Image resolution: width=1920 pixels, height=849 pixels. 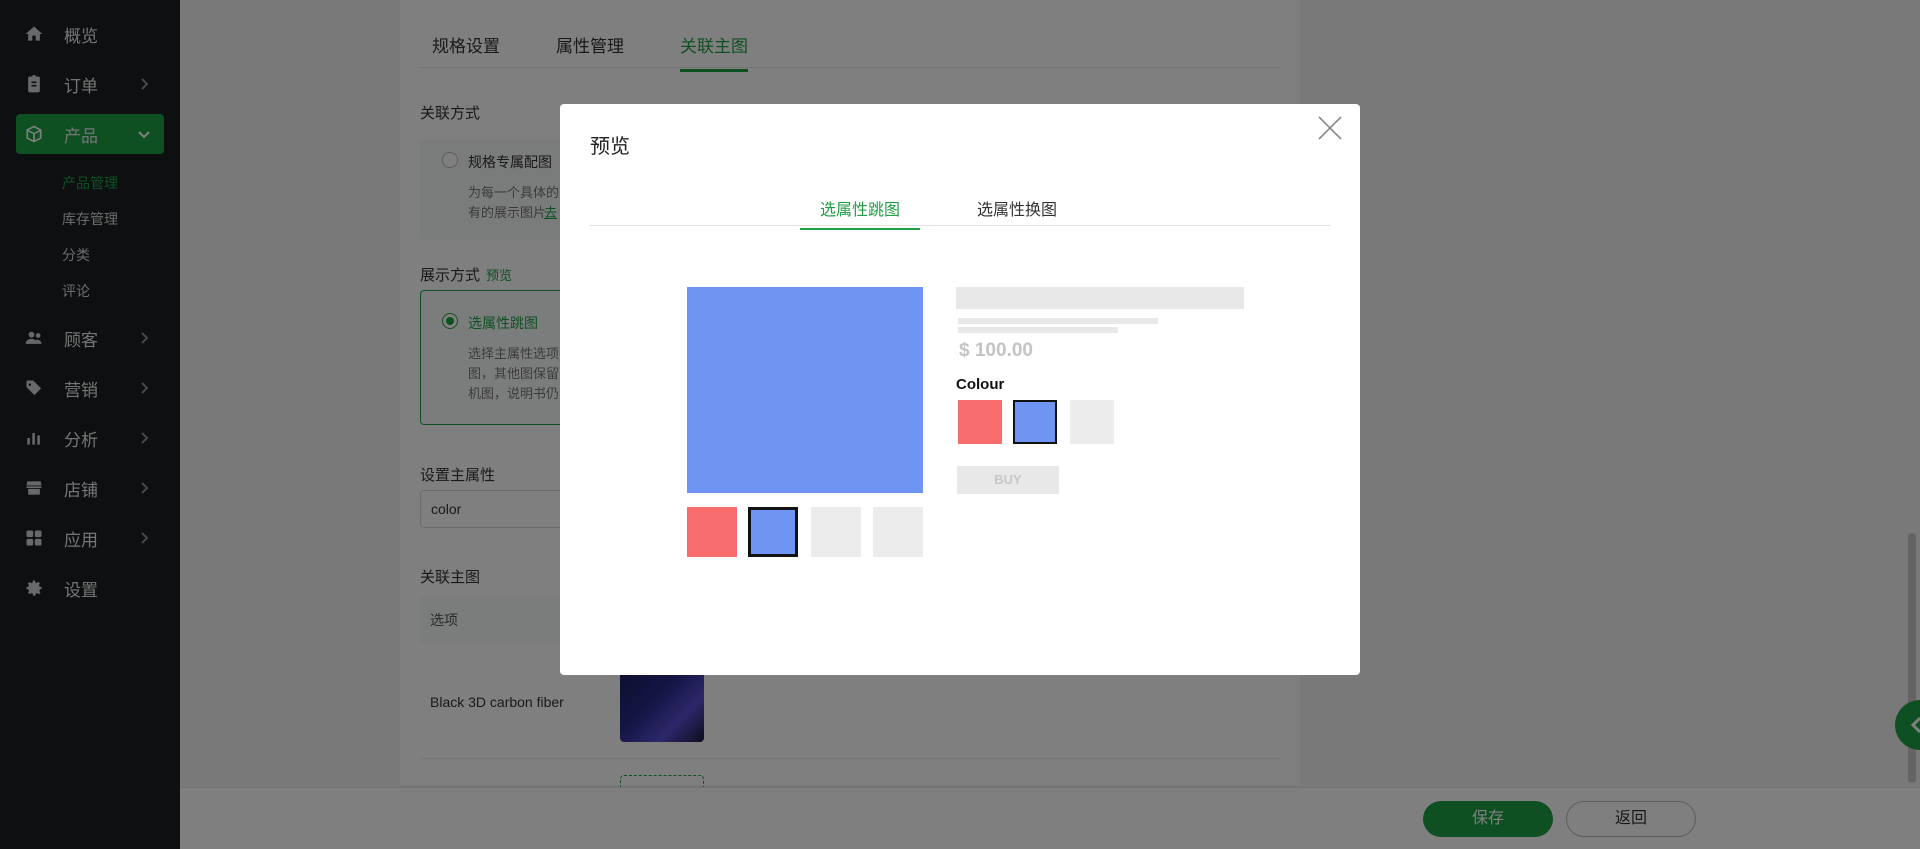 What do you see at coordinates (980, 384) in the screenshot?
I see `colour-label: Colour` at bounding box center [980, 384].